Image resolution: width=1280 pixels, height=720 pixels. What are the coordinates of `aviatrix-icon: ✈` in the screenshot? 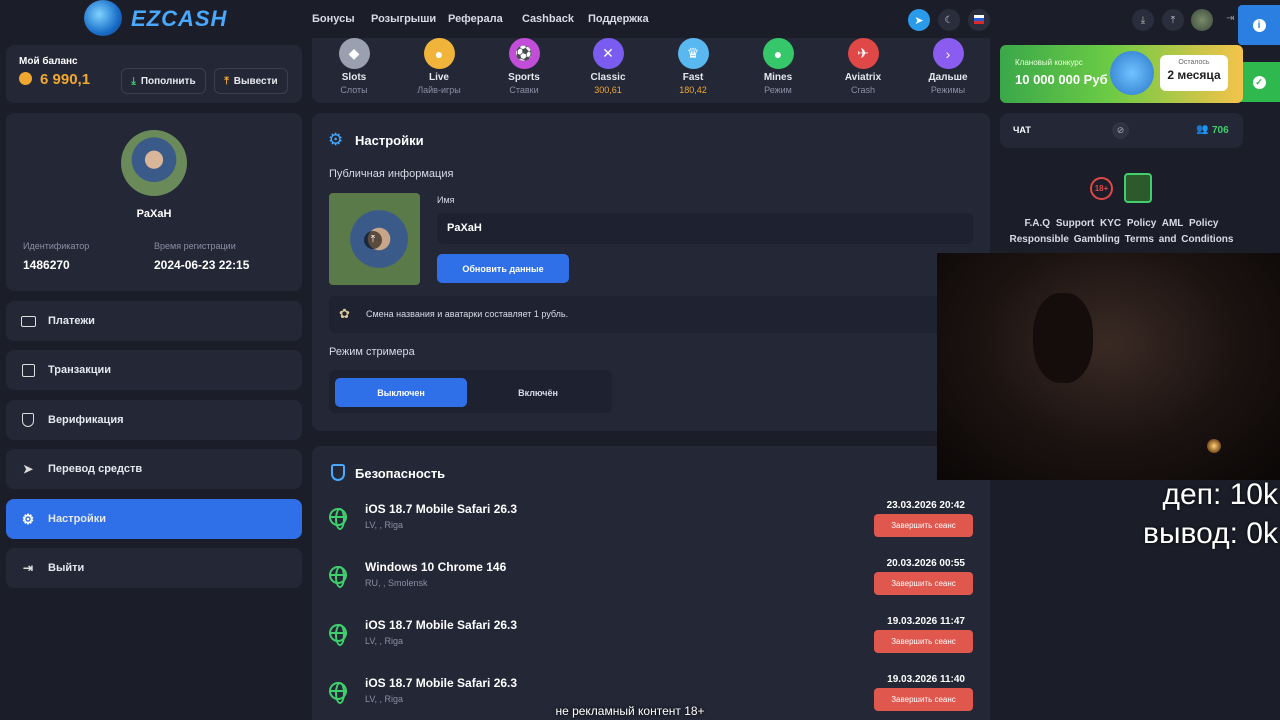 It's located at (863, 53).